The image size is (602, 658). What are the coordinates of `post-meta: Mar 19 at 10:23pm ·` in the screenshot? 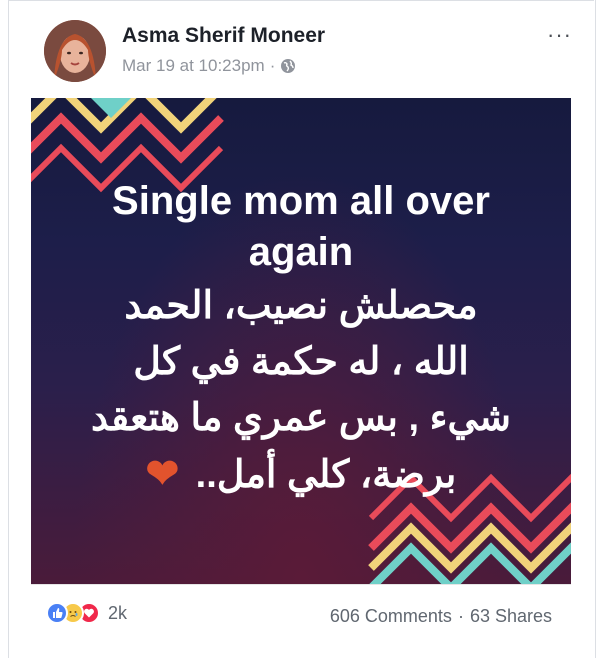 It's located at (209, 66).